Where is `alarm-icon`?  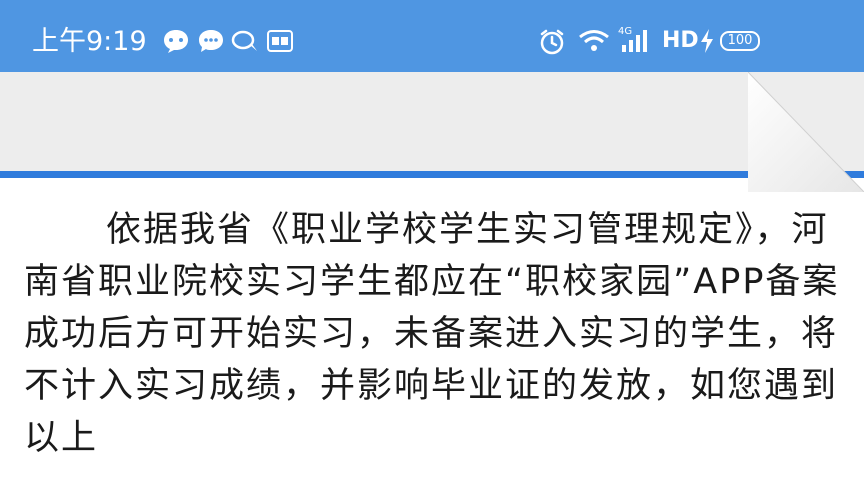
alarm-icon is located at coordinates (552, 42).